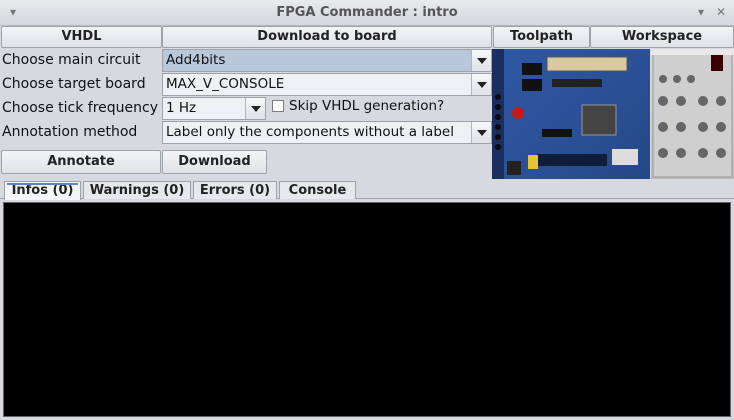  What do you see at coordinates (327, 84) in the screenshot?
I see `target-board-select: MAX_V_CONSOLE` at bounding box center [327, 84].